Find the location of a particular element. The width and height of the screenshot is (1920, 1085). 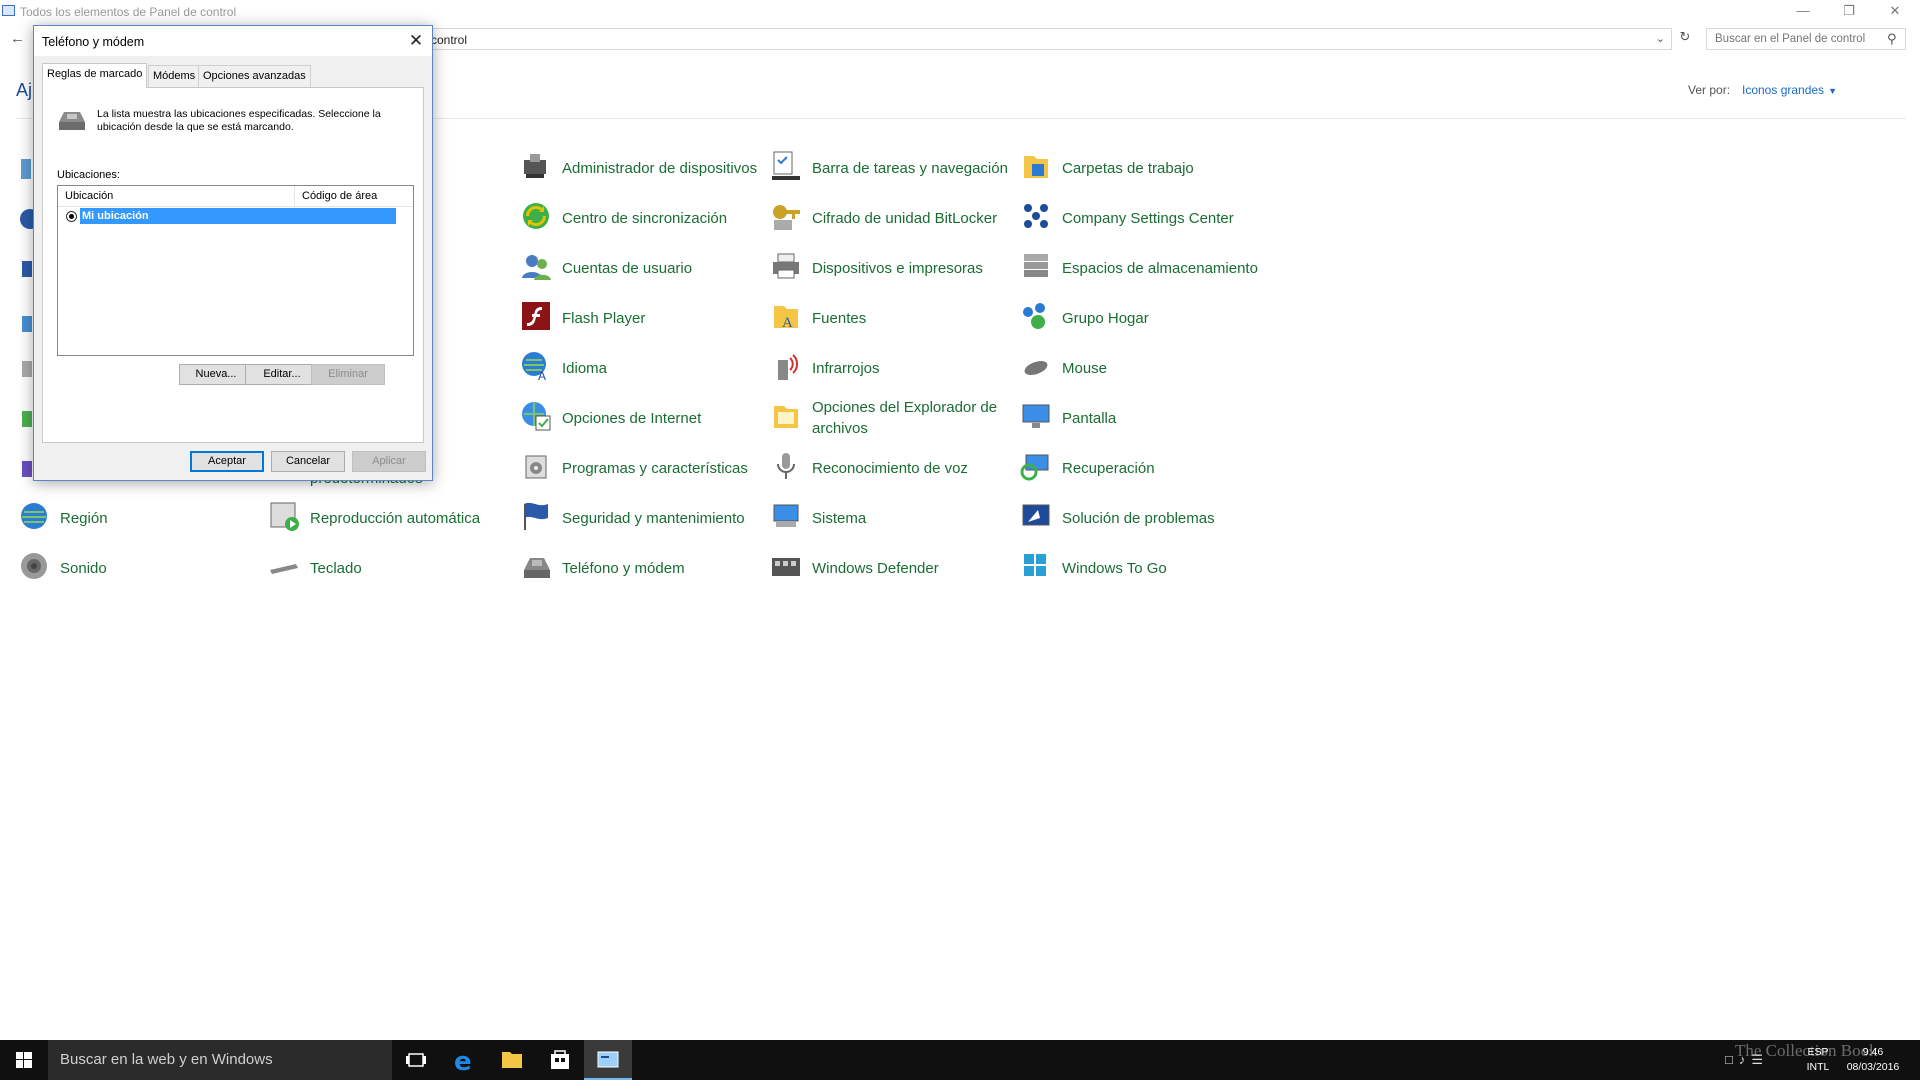

item-opciones-internet: Opciones de Internet is located at coordinates (645, 418).